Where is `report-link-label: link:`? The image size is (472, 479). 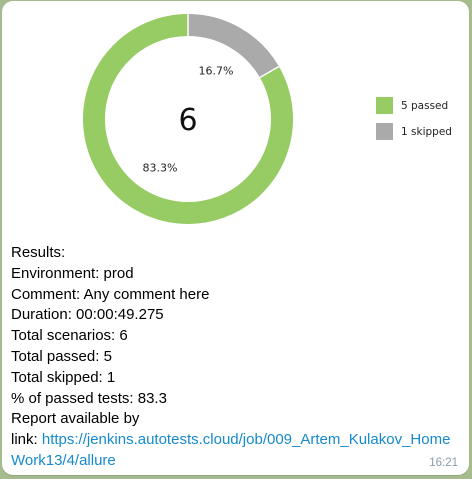
report-link-label: link: is located at coordinates (24, 440).